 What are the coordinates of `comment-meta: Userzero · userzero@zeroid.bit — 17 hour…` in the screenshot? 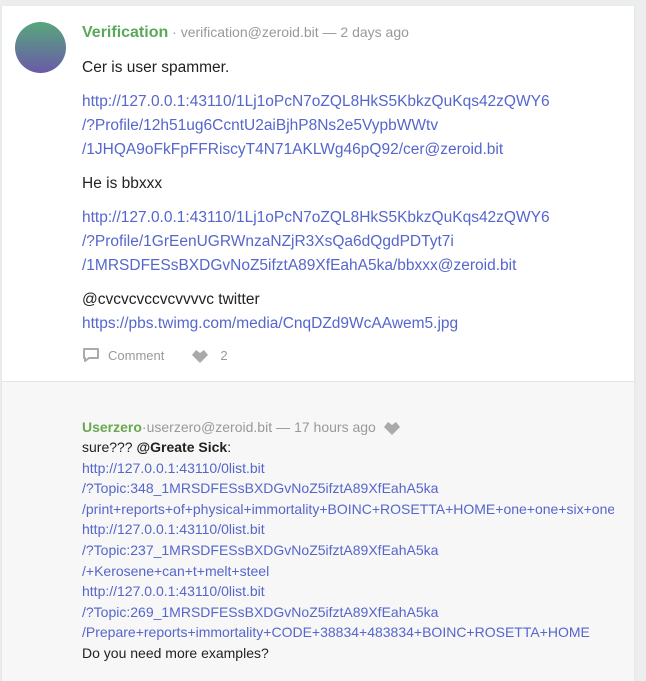 It's located at (242, 427).